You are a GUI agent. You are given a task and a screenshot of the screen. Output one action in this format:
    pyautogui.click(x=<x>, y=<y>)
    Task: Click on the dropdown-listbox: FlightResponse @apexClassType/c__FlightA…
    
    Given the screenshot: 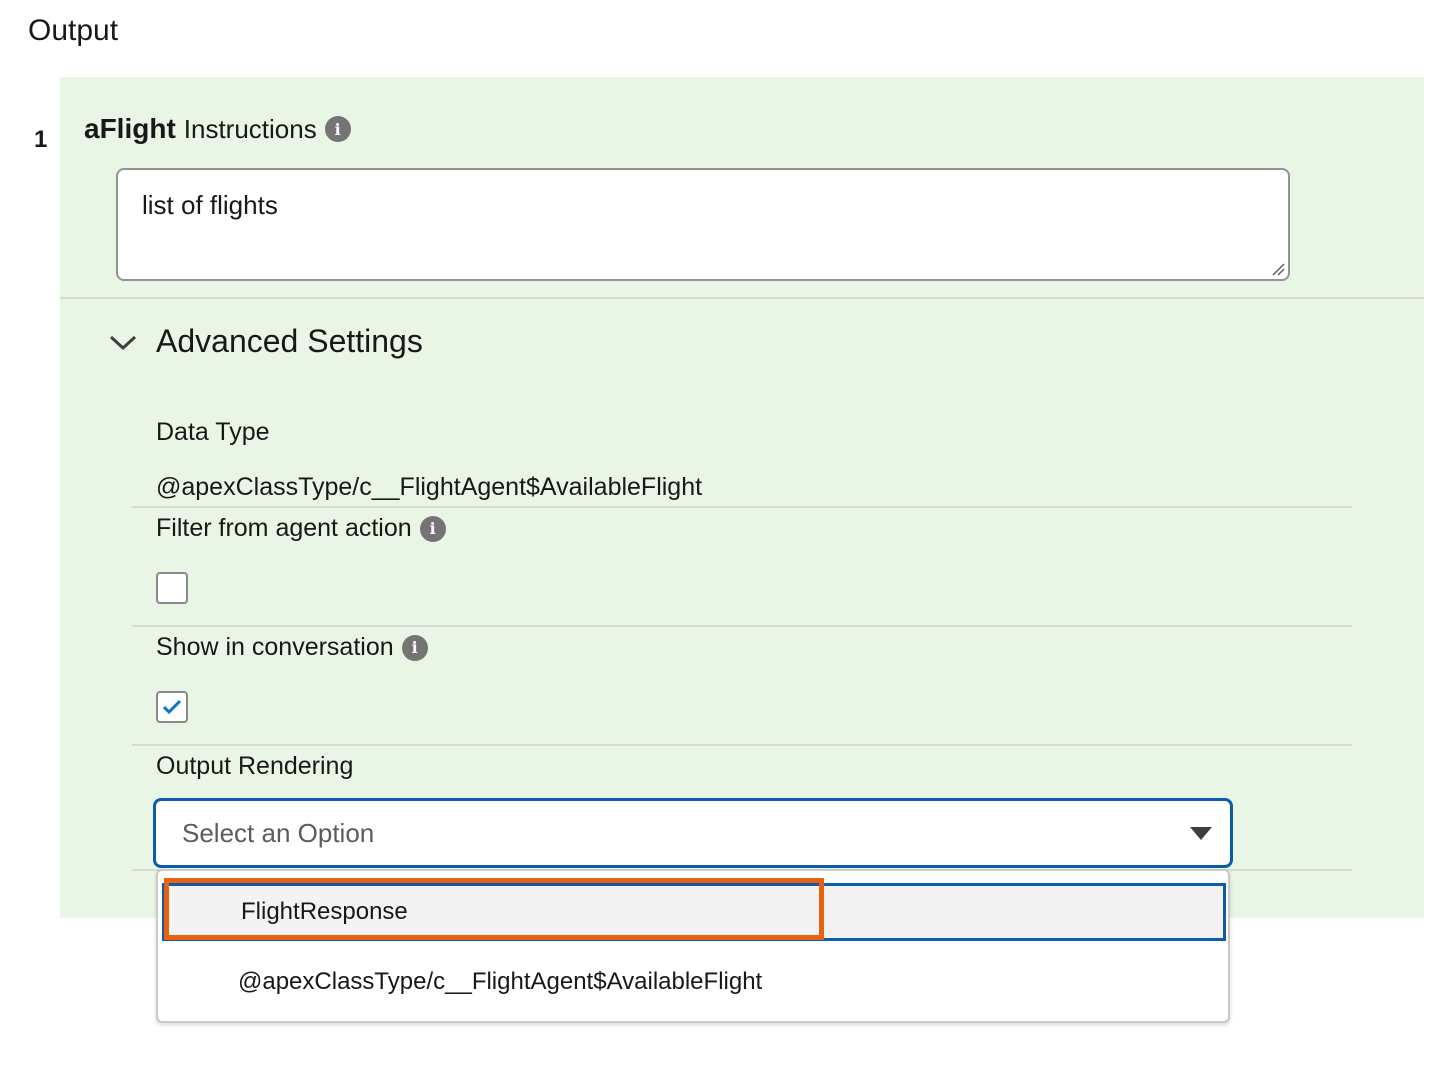 What is the action you would take?
    pyautogui.click(x=693, y=946)
    